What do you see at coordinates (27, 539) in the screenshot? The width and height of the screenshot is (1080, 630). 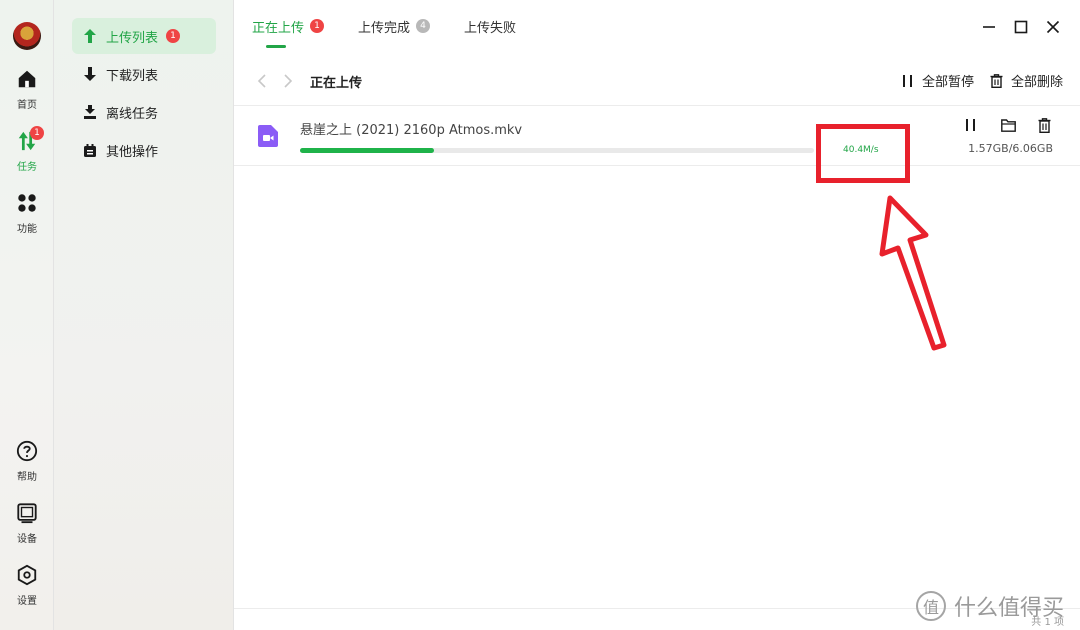 I see `rail-label-device: 设备` at bounding box center [27, 539].